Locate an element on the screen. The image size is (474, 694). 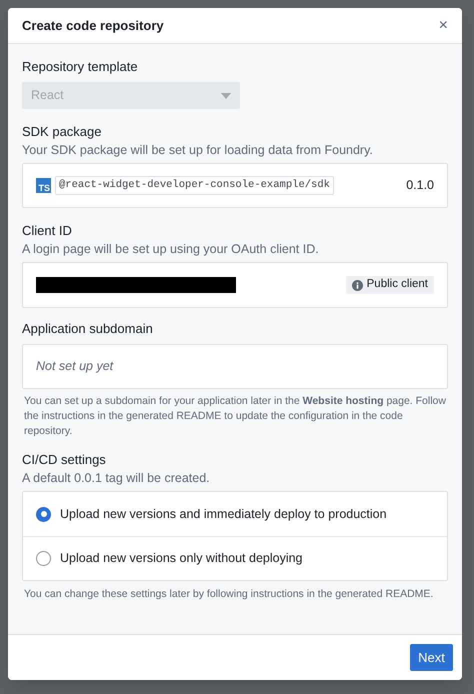
subdomain-help: You can set up a subdomain for your application later in the Website hosting page. Follow the instructions in the generated README to update the configuration in the code repository. is located at coordinates (235, 416).